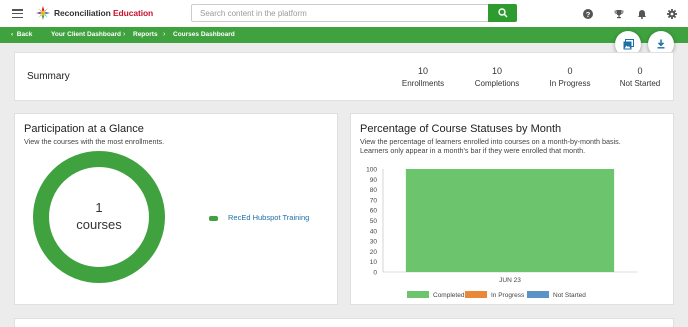 The width and height of the screenshot is (688, 327). Describe the element at coordinates (508, 295) in the screenshot. I see `legend-label: In Progress` at that location.